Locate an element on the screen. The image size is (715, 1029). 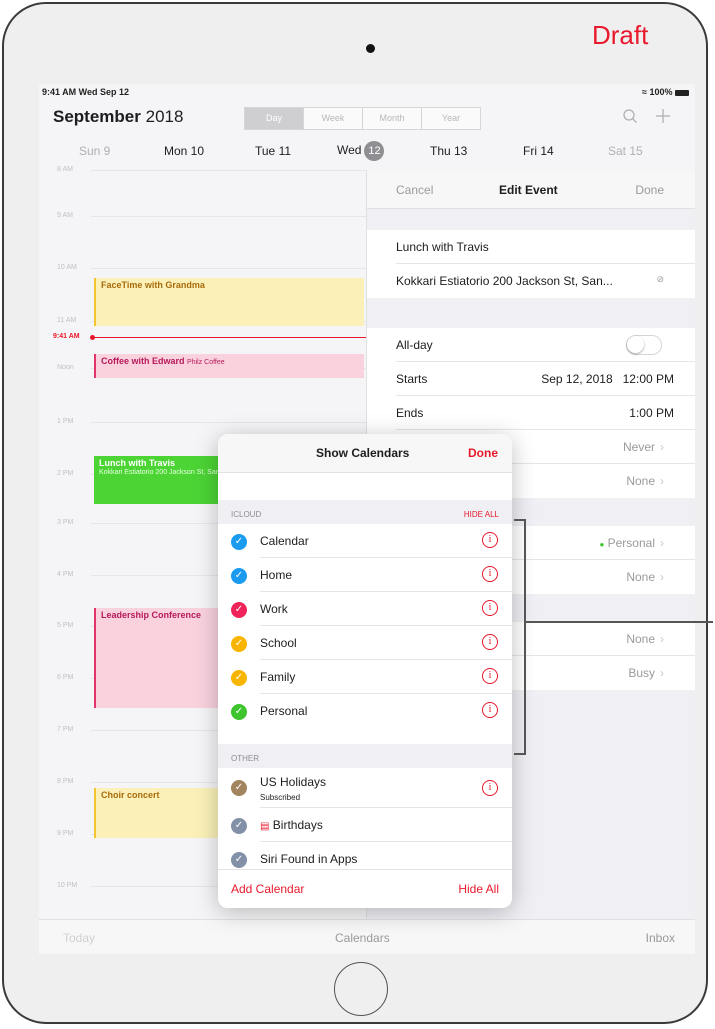
calendar-row-us-holidays: ✓ US Holidays Subscribed i is located at coordinates (365, 788).